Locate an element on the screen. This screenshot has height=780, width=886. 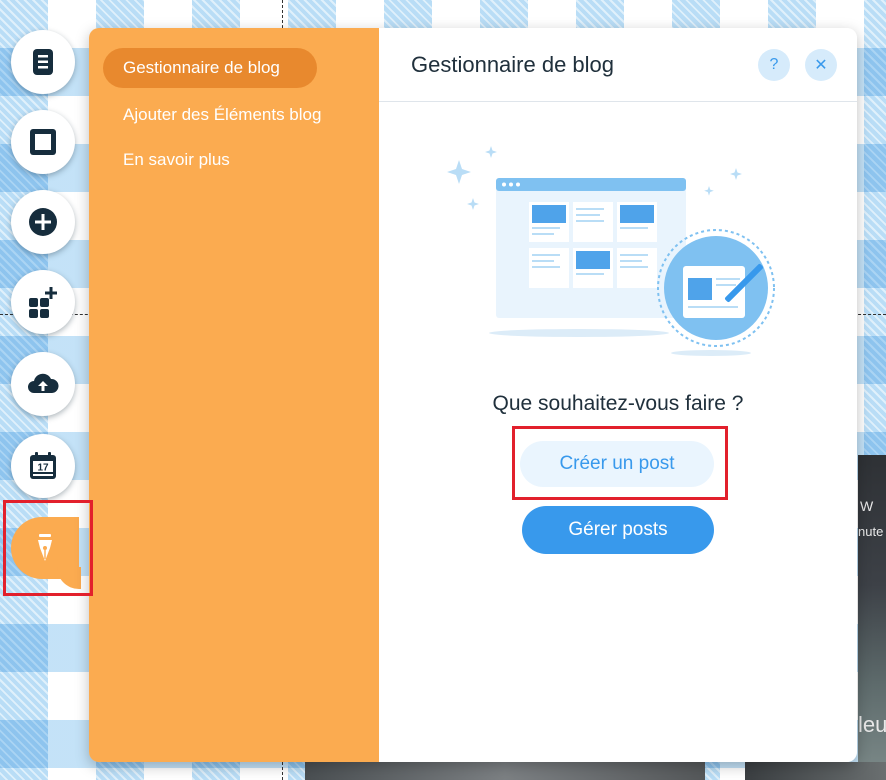
add-icon is located at coordinates (43, 222).